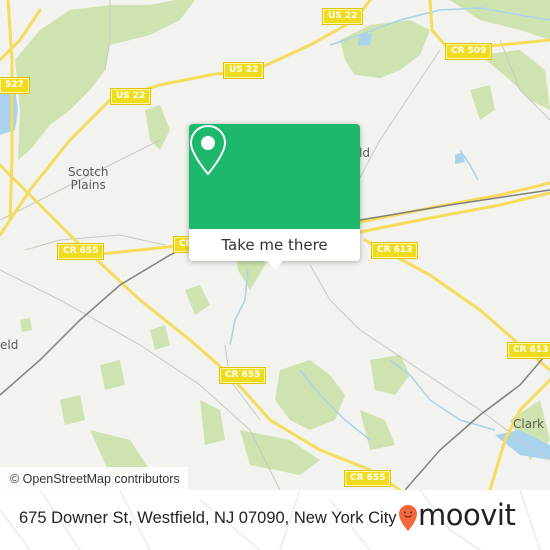 This screenshot has height=550, width=550. What do you see at coordinates (454, 212) in the screenshot?
I see `road-east-b` at bounding box center [454, 212].